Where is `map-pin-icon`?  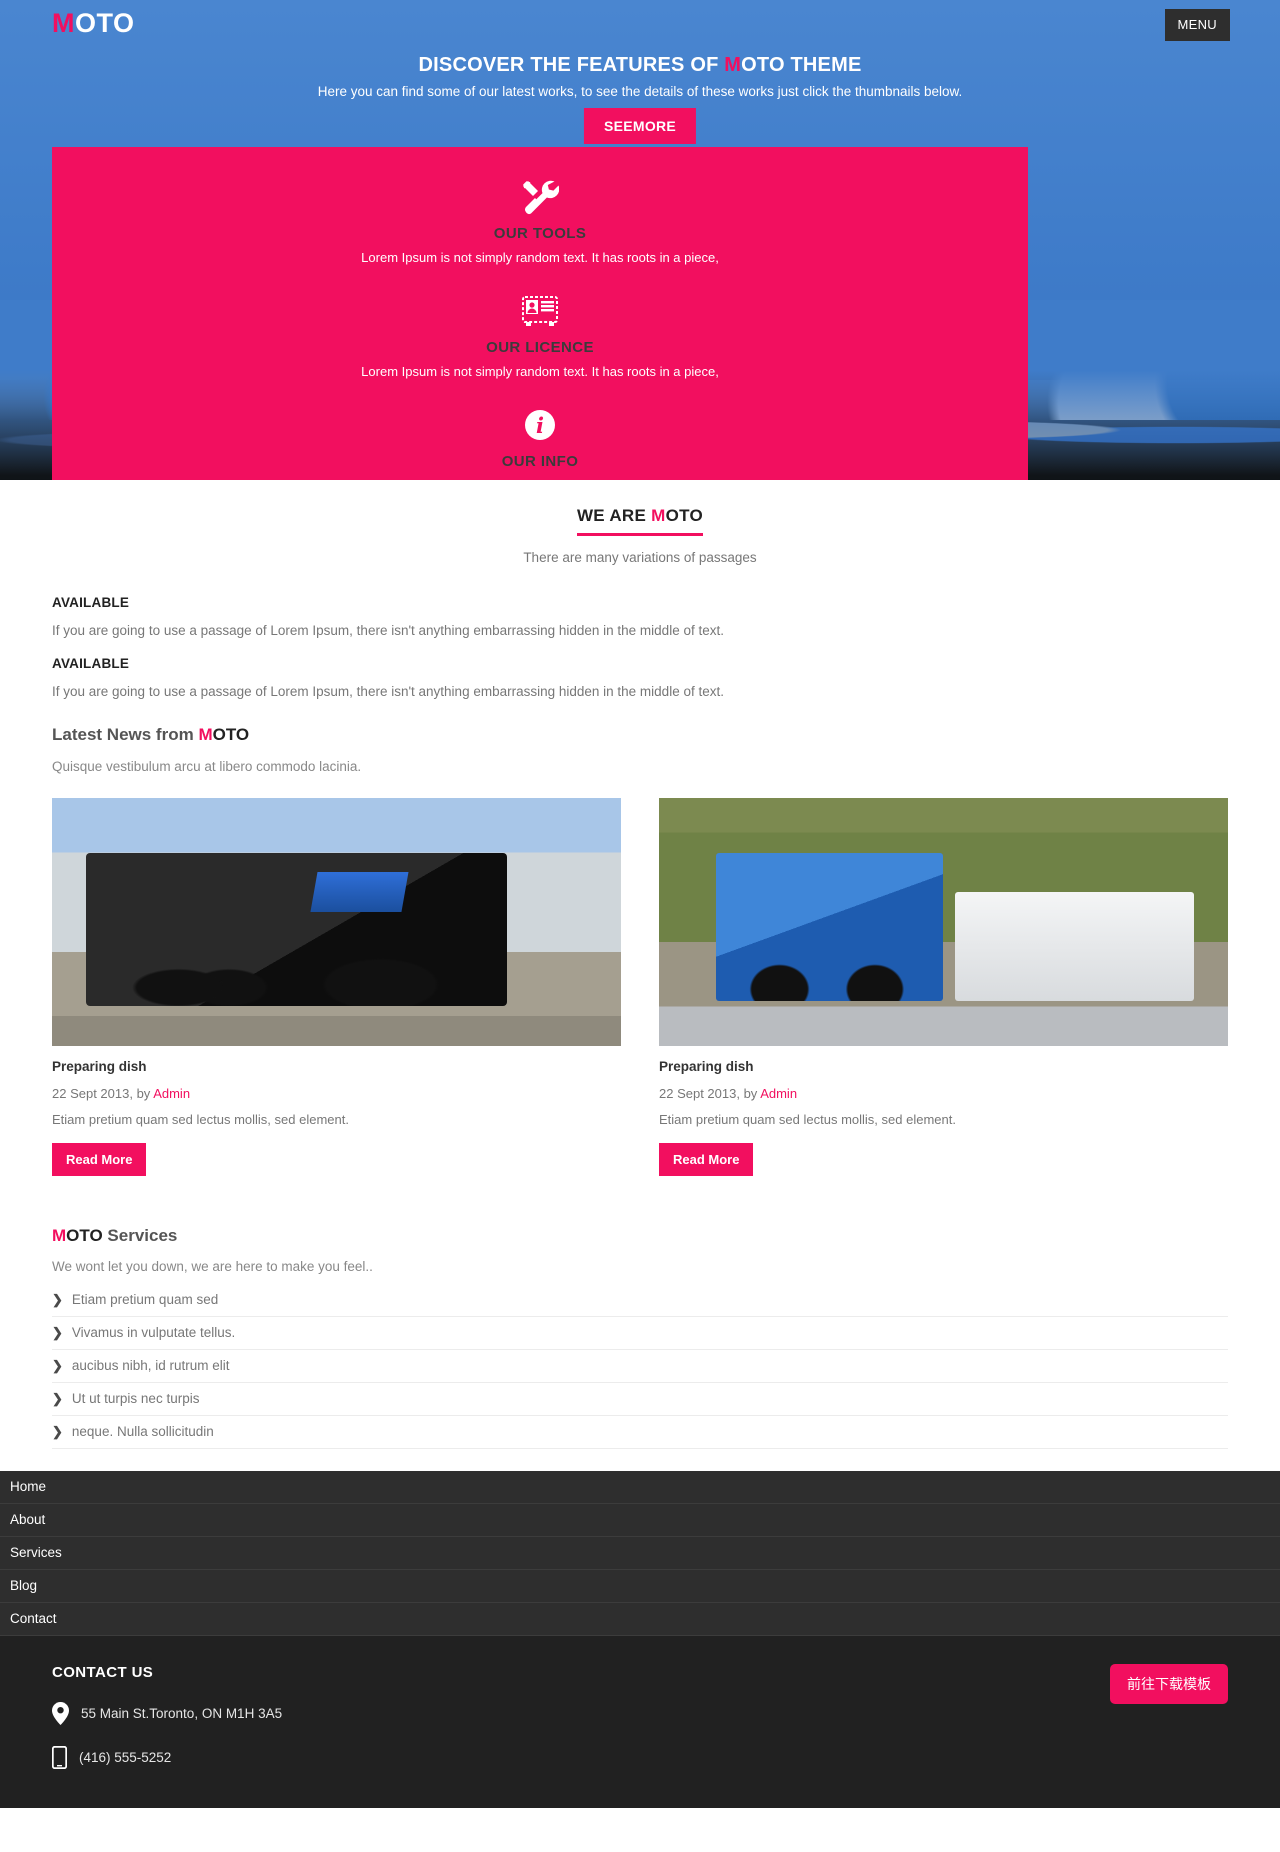 map-pin-icon is located at coordinates (60, 1713).